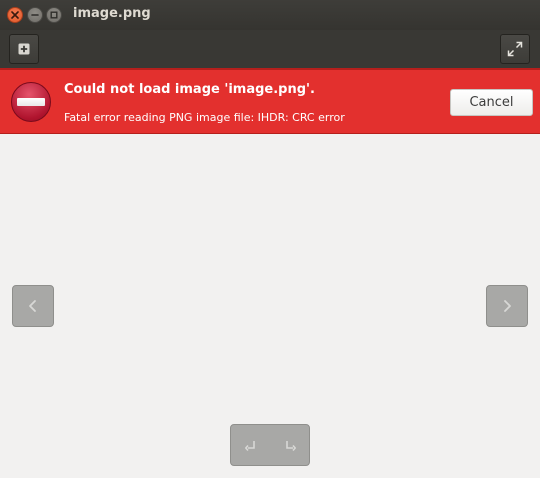 Image resolution: width=540 pixels, height=478 pixels. I want to click on new-window-button, so click(24, 49).